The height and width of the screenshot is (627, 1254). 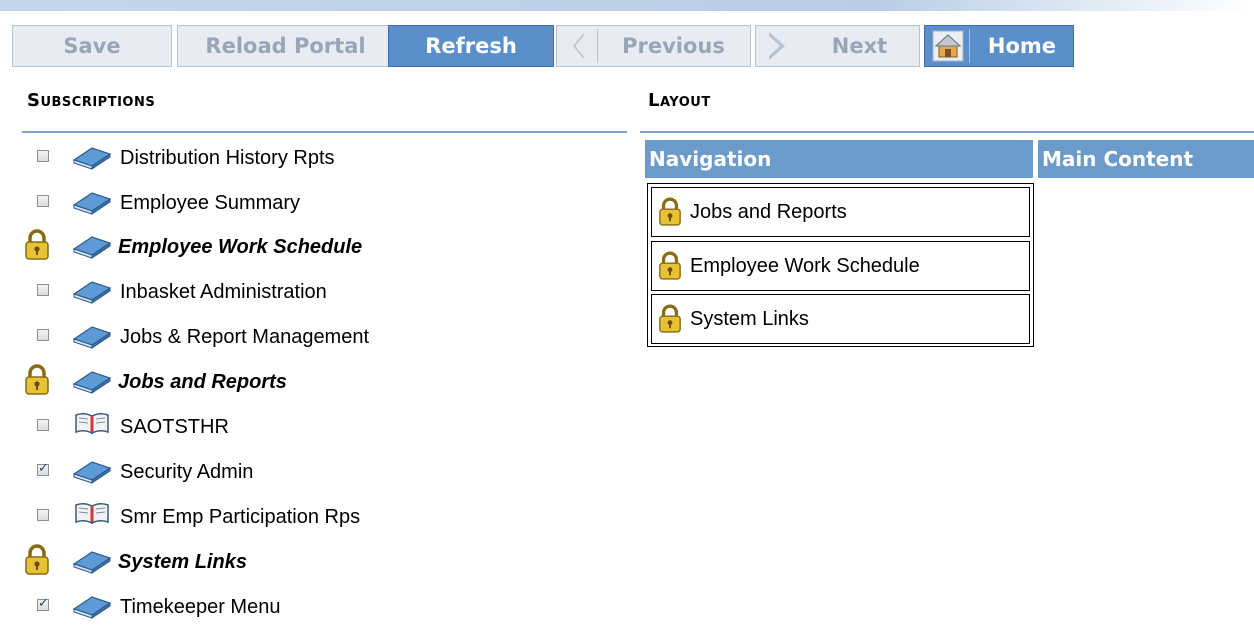 I want to click on refresh-label: Refresh, so click(x=471, y=46).